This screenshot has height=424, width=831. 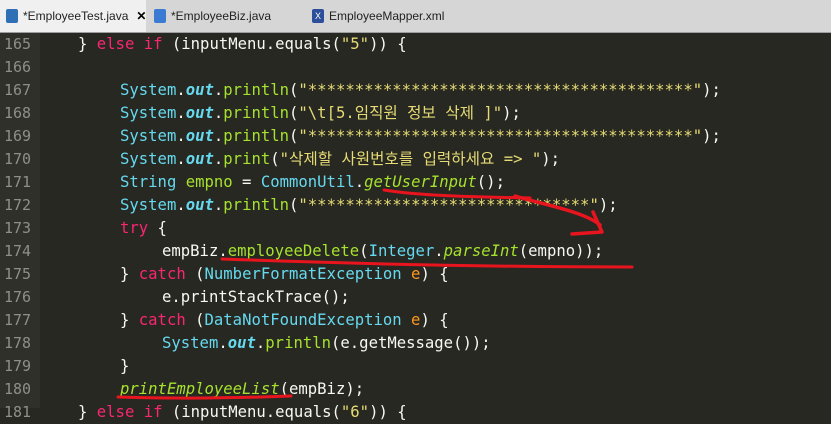 I want to click on code-line-170: System.out.print("삭제할 사원번호를 입력하세요 => ");, so click(x=340, y=159).